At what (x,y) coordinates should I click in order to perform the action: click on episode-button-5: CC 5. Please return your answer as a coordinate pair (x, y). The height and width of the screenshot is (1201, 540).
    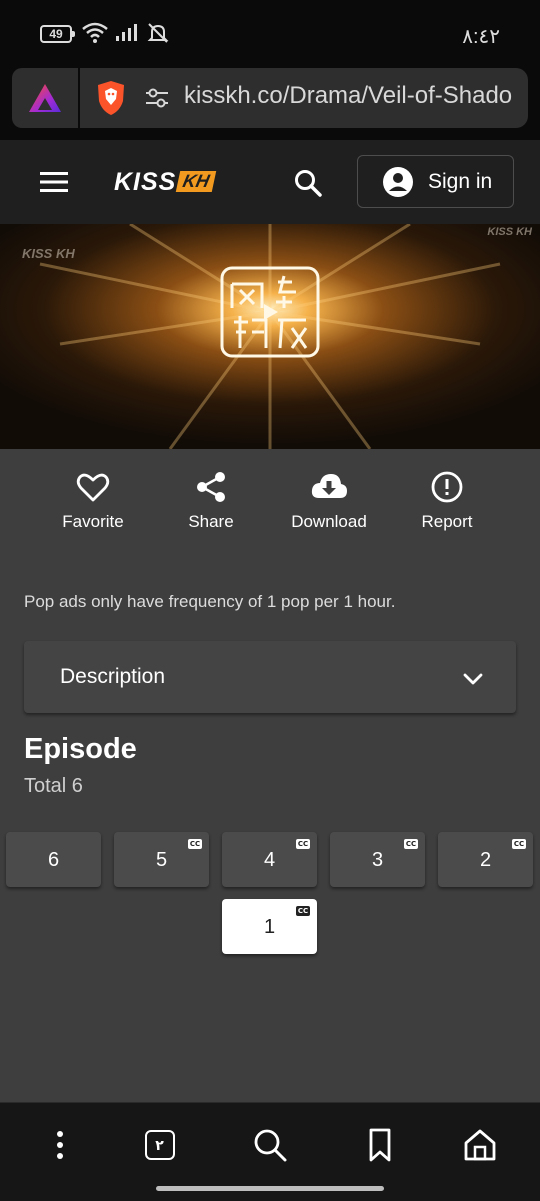
    Looking at the image, I should click on (161, 859).